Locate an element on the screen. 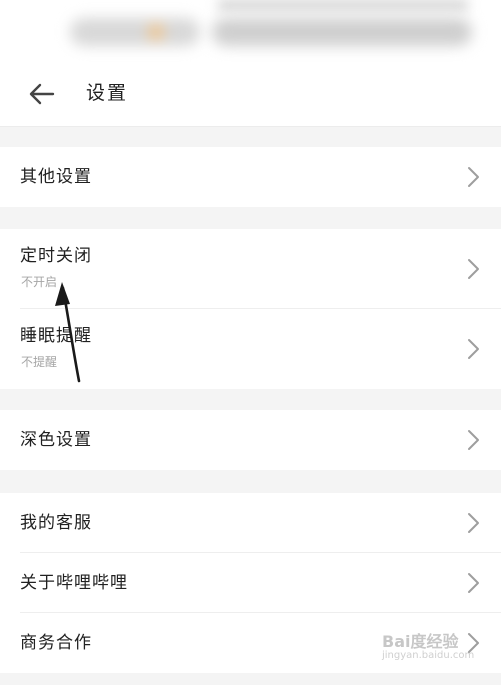  settings-item-label: 其他设置 is located at coordinates (56, 177).